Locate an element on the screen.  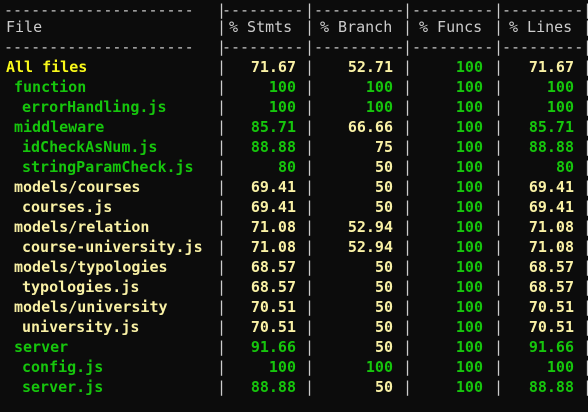
file-name-cell: models/typologies is located at coordinates (91, 267).